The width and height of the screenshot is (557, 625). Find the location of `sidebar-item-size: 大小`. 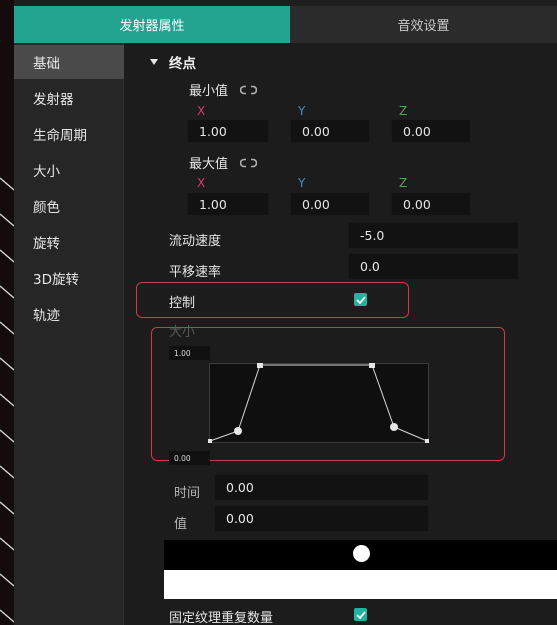

sidebar-item-size: 大小 is located at coordinates (69, 170).